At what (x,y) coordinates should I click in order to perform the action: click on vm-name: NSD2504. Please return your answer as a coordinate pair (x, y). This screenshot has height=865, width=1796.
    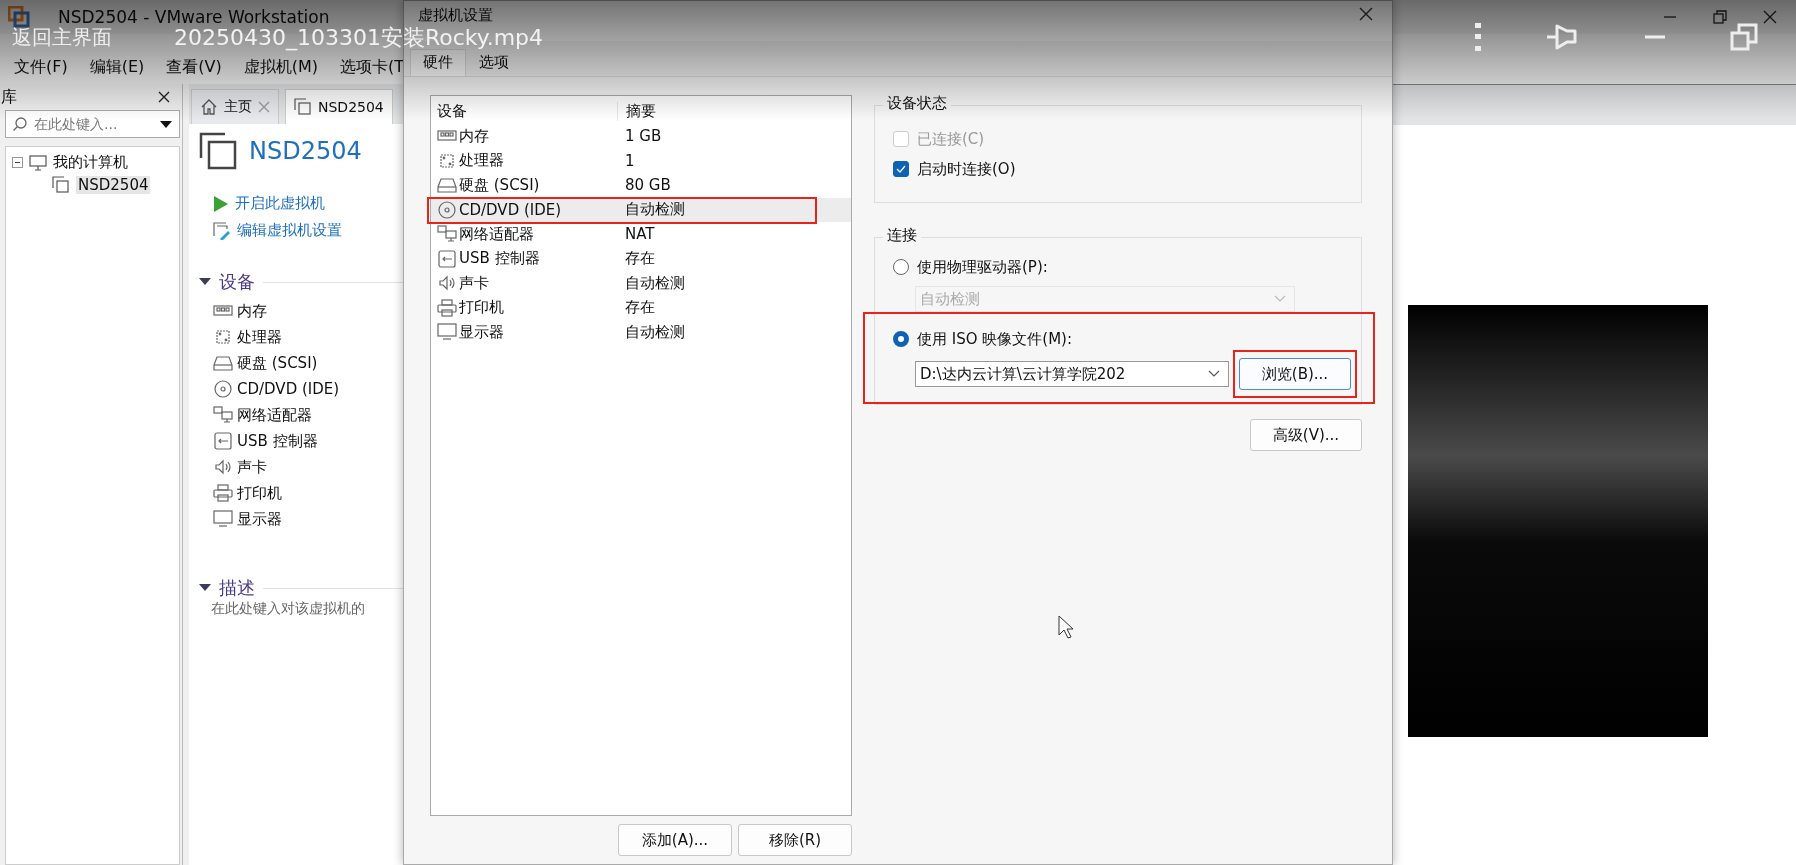
    Looking at the image, I should click on (305, 151).